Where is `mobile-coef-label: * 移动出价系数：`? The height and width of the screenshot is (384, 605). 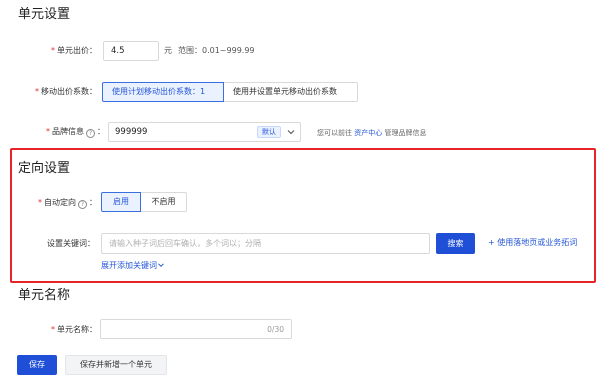
mobile-coef-label: * 移动出价系数： is located at coordinates (66, 91).